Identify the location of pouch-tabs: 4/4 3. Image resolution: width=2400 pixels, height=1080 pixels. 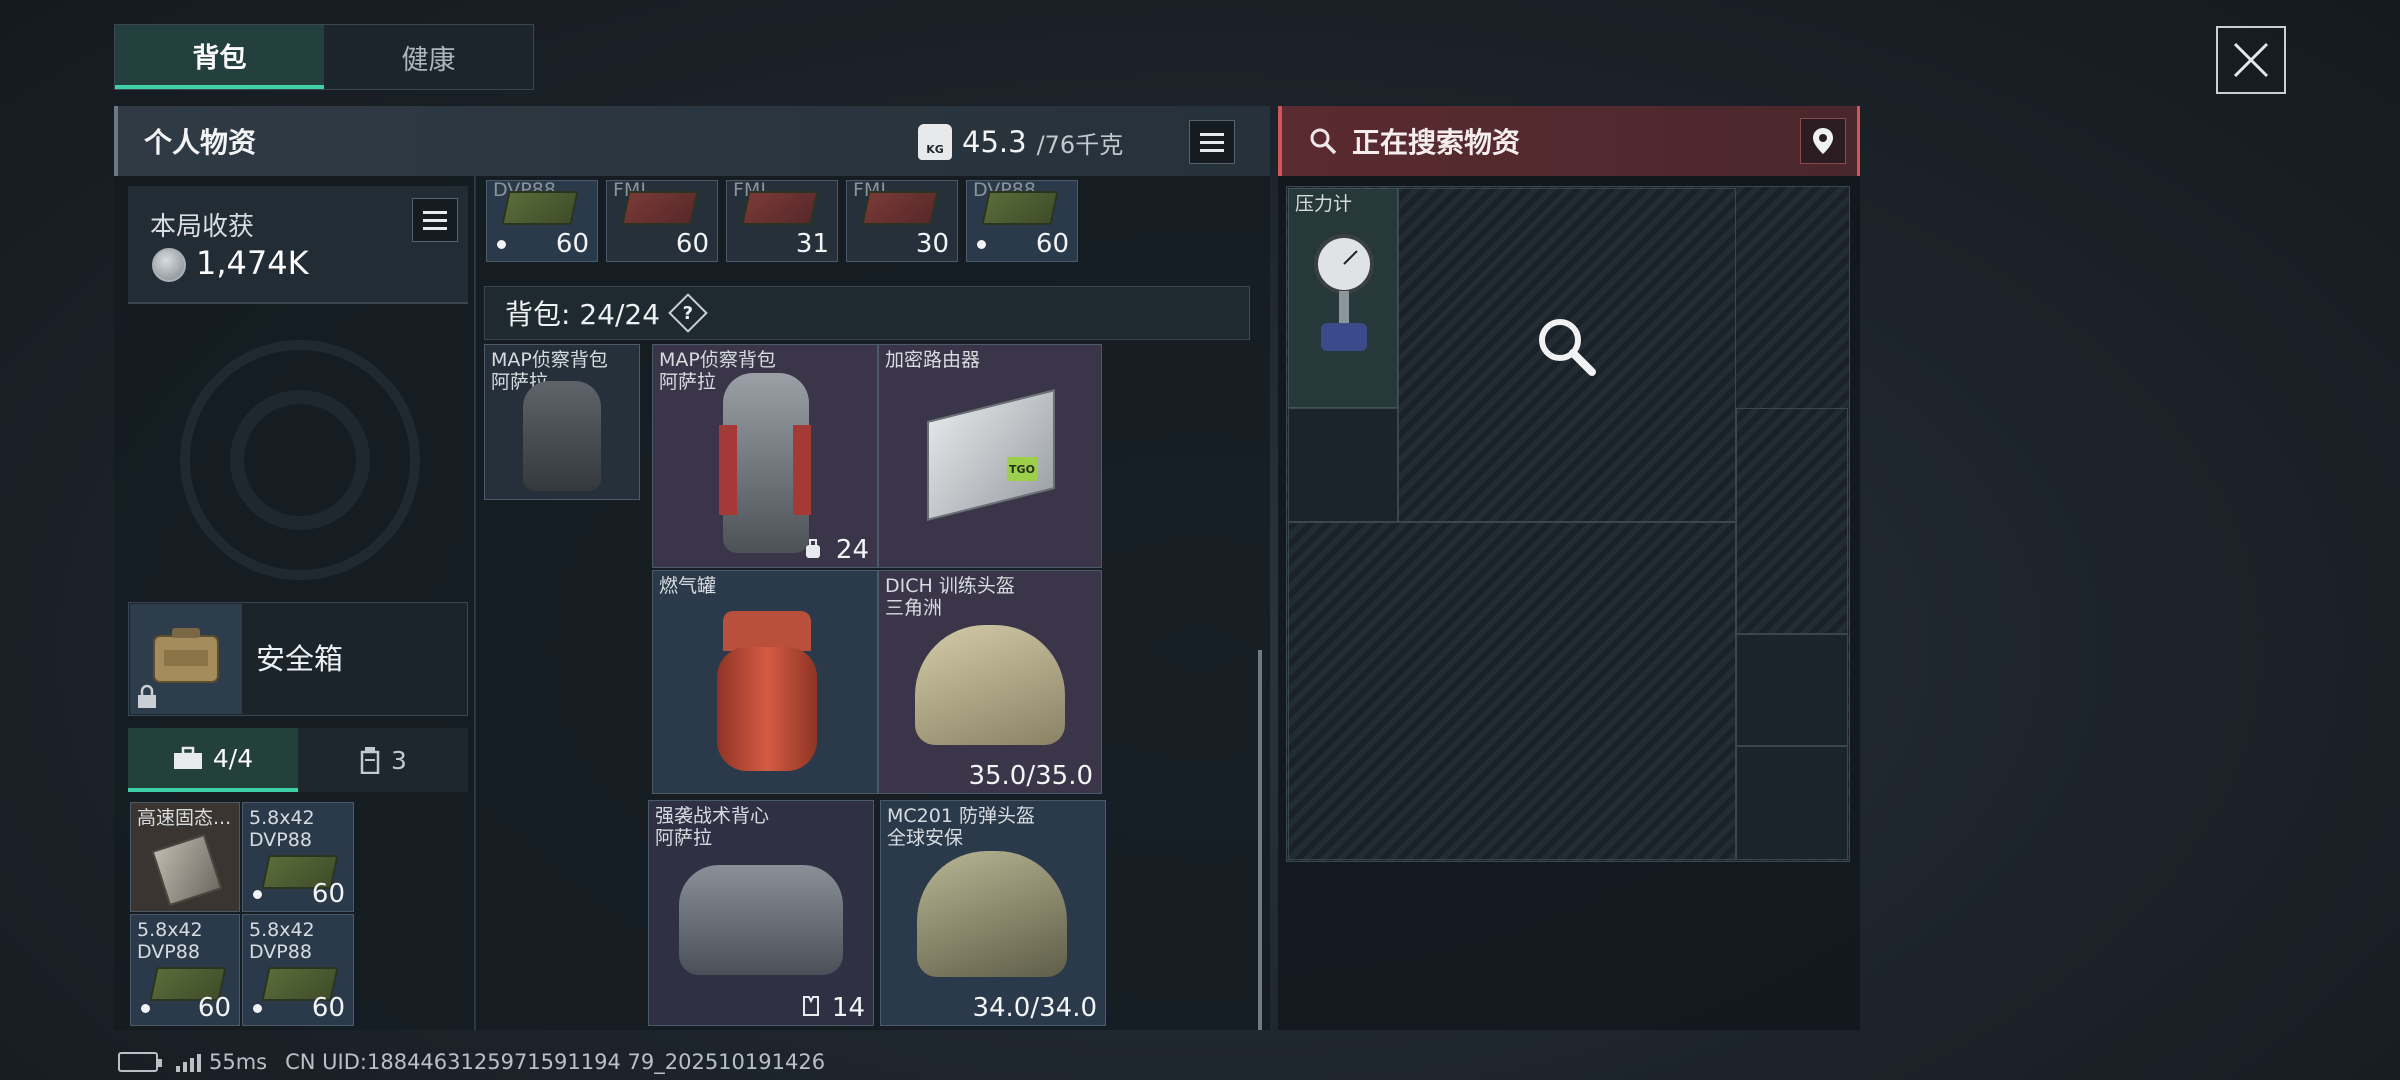
(298, 760).